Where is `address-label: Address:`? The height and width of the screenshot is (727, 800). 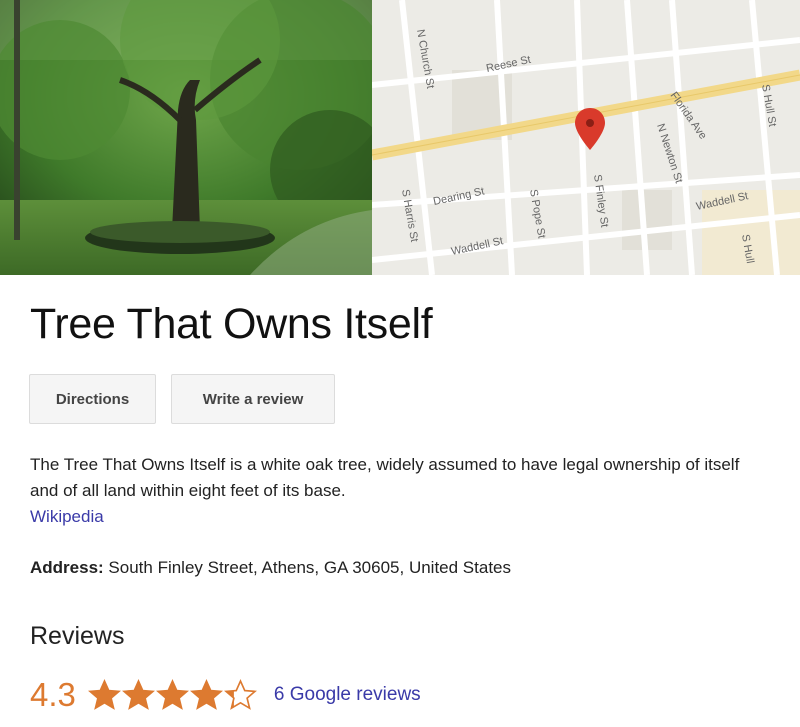 address-label: Address: is located at coordinates (67, 567).